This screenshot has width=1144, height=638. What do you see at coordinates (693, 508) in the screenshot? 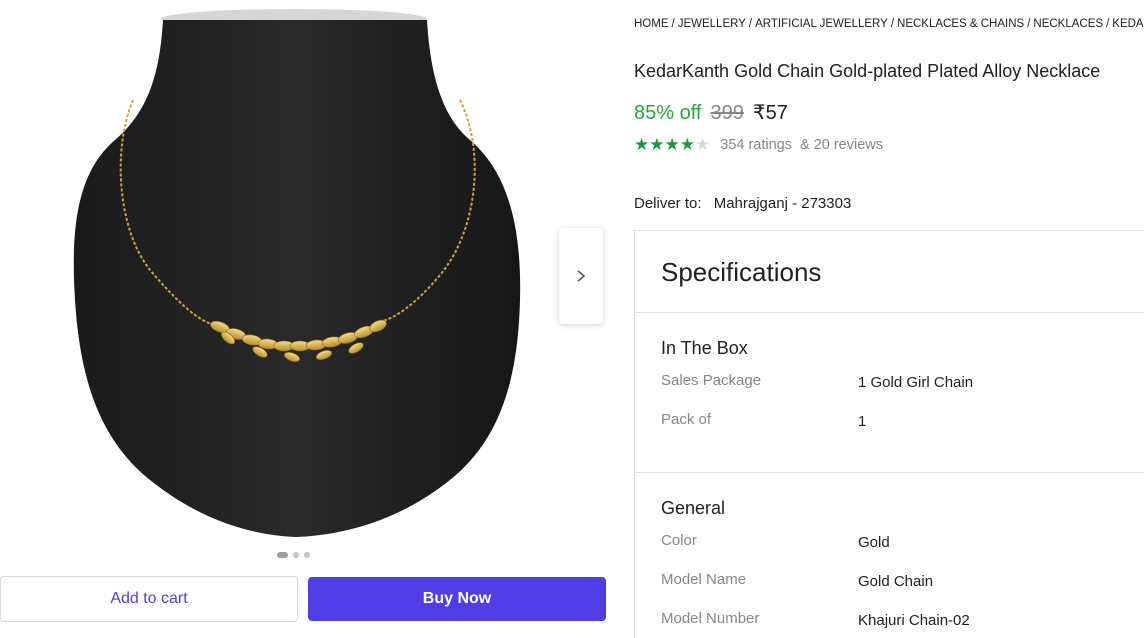
I see `spec-section-title: General` at bounding box center [693, 508].